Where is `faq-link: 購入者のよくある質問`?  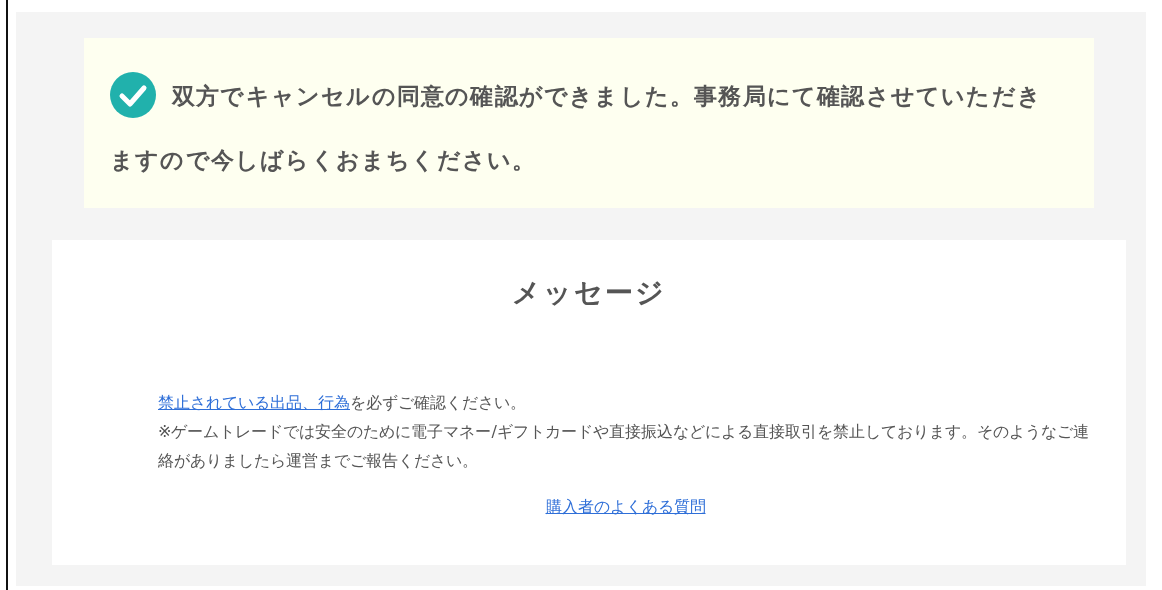 faq-link: 購入者のよくある質問 is located at coordinates (625, 507).